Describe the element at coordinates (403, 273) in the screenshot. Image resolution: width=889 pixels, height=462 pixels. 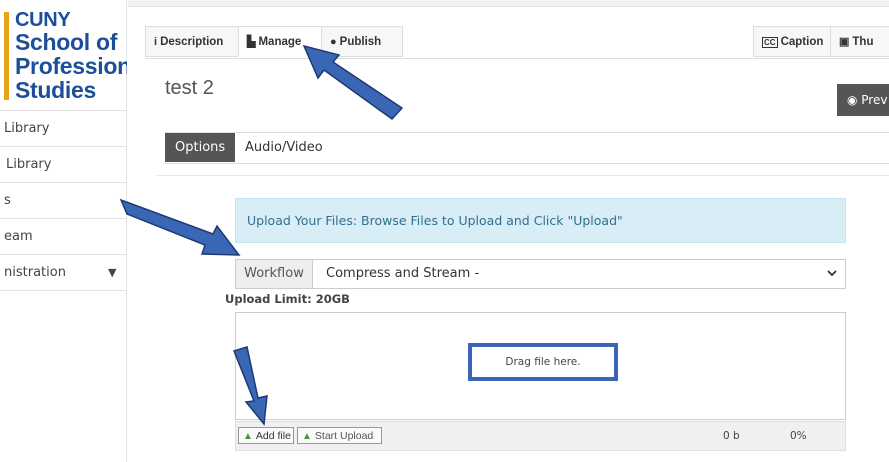
I see `workflow-value: Compress and Stream -` at that location.